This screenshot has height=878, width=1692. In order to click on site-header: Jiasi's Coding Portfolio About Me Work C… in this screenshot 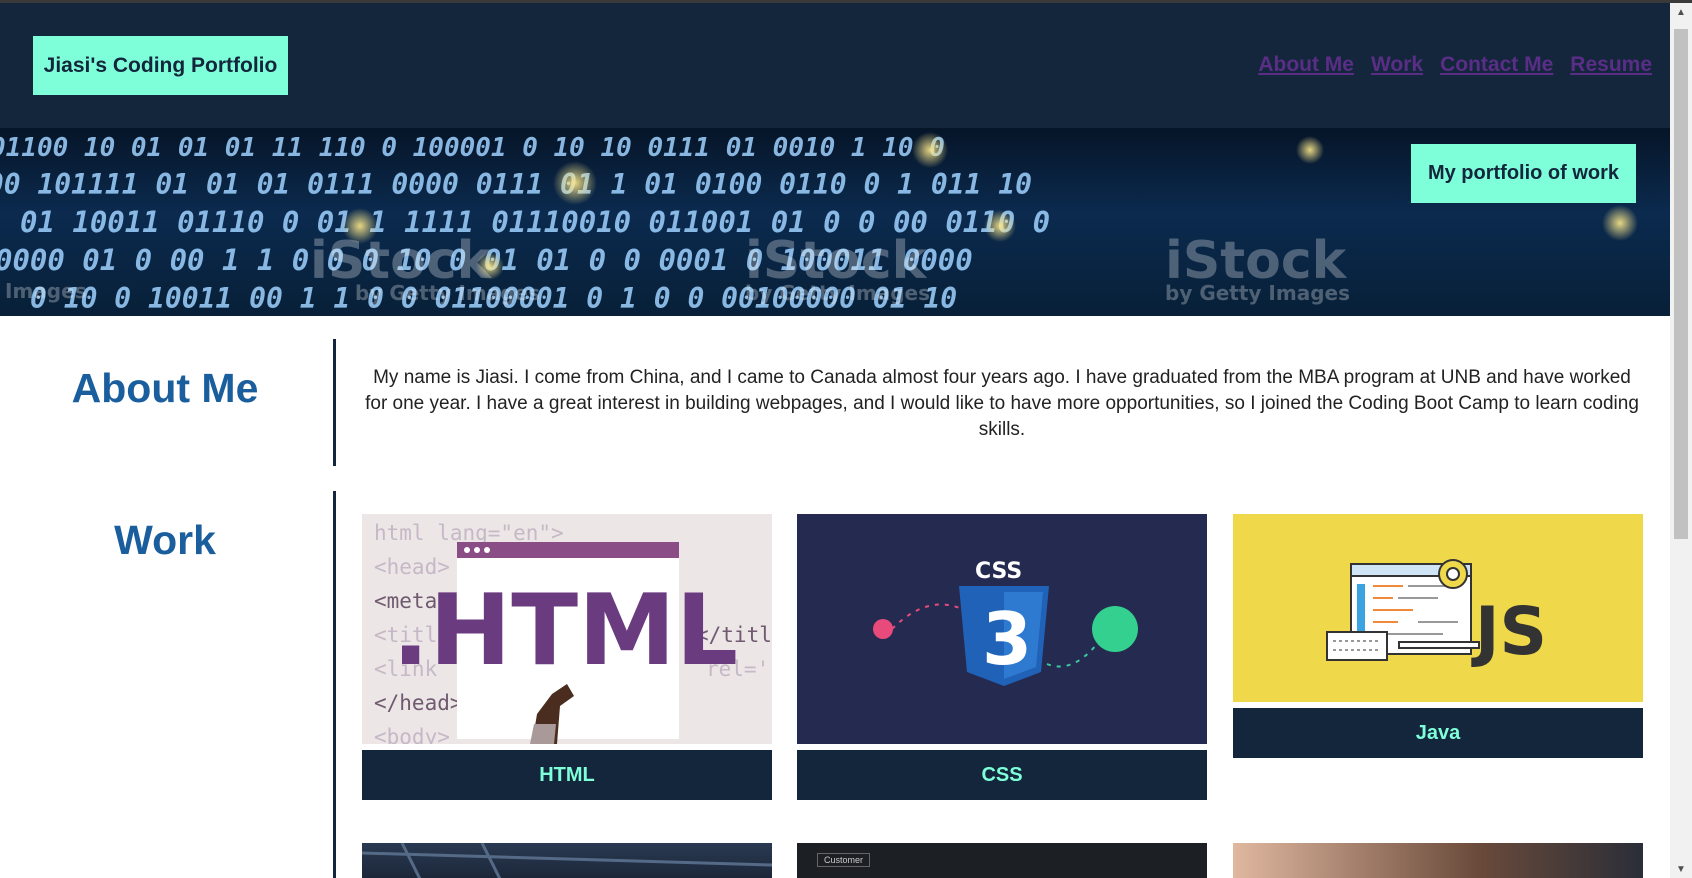, I will do `click(835, 65)`.